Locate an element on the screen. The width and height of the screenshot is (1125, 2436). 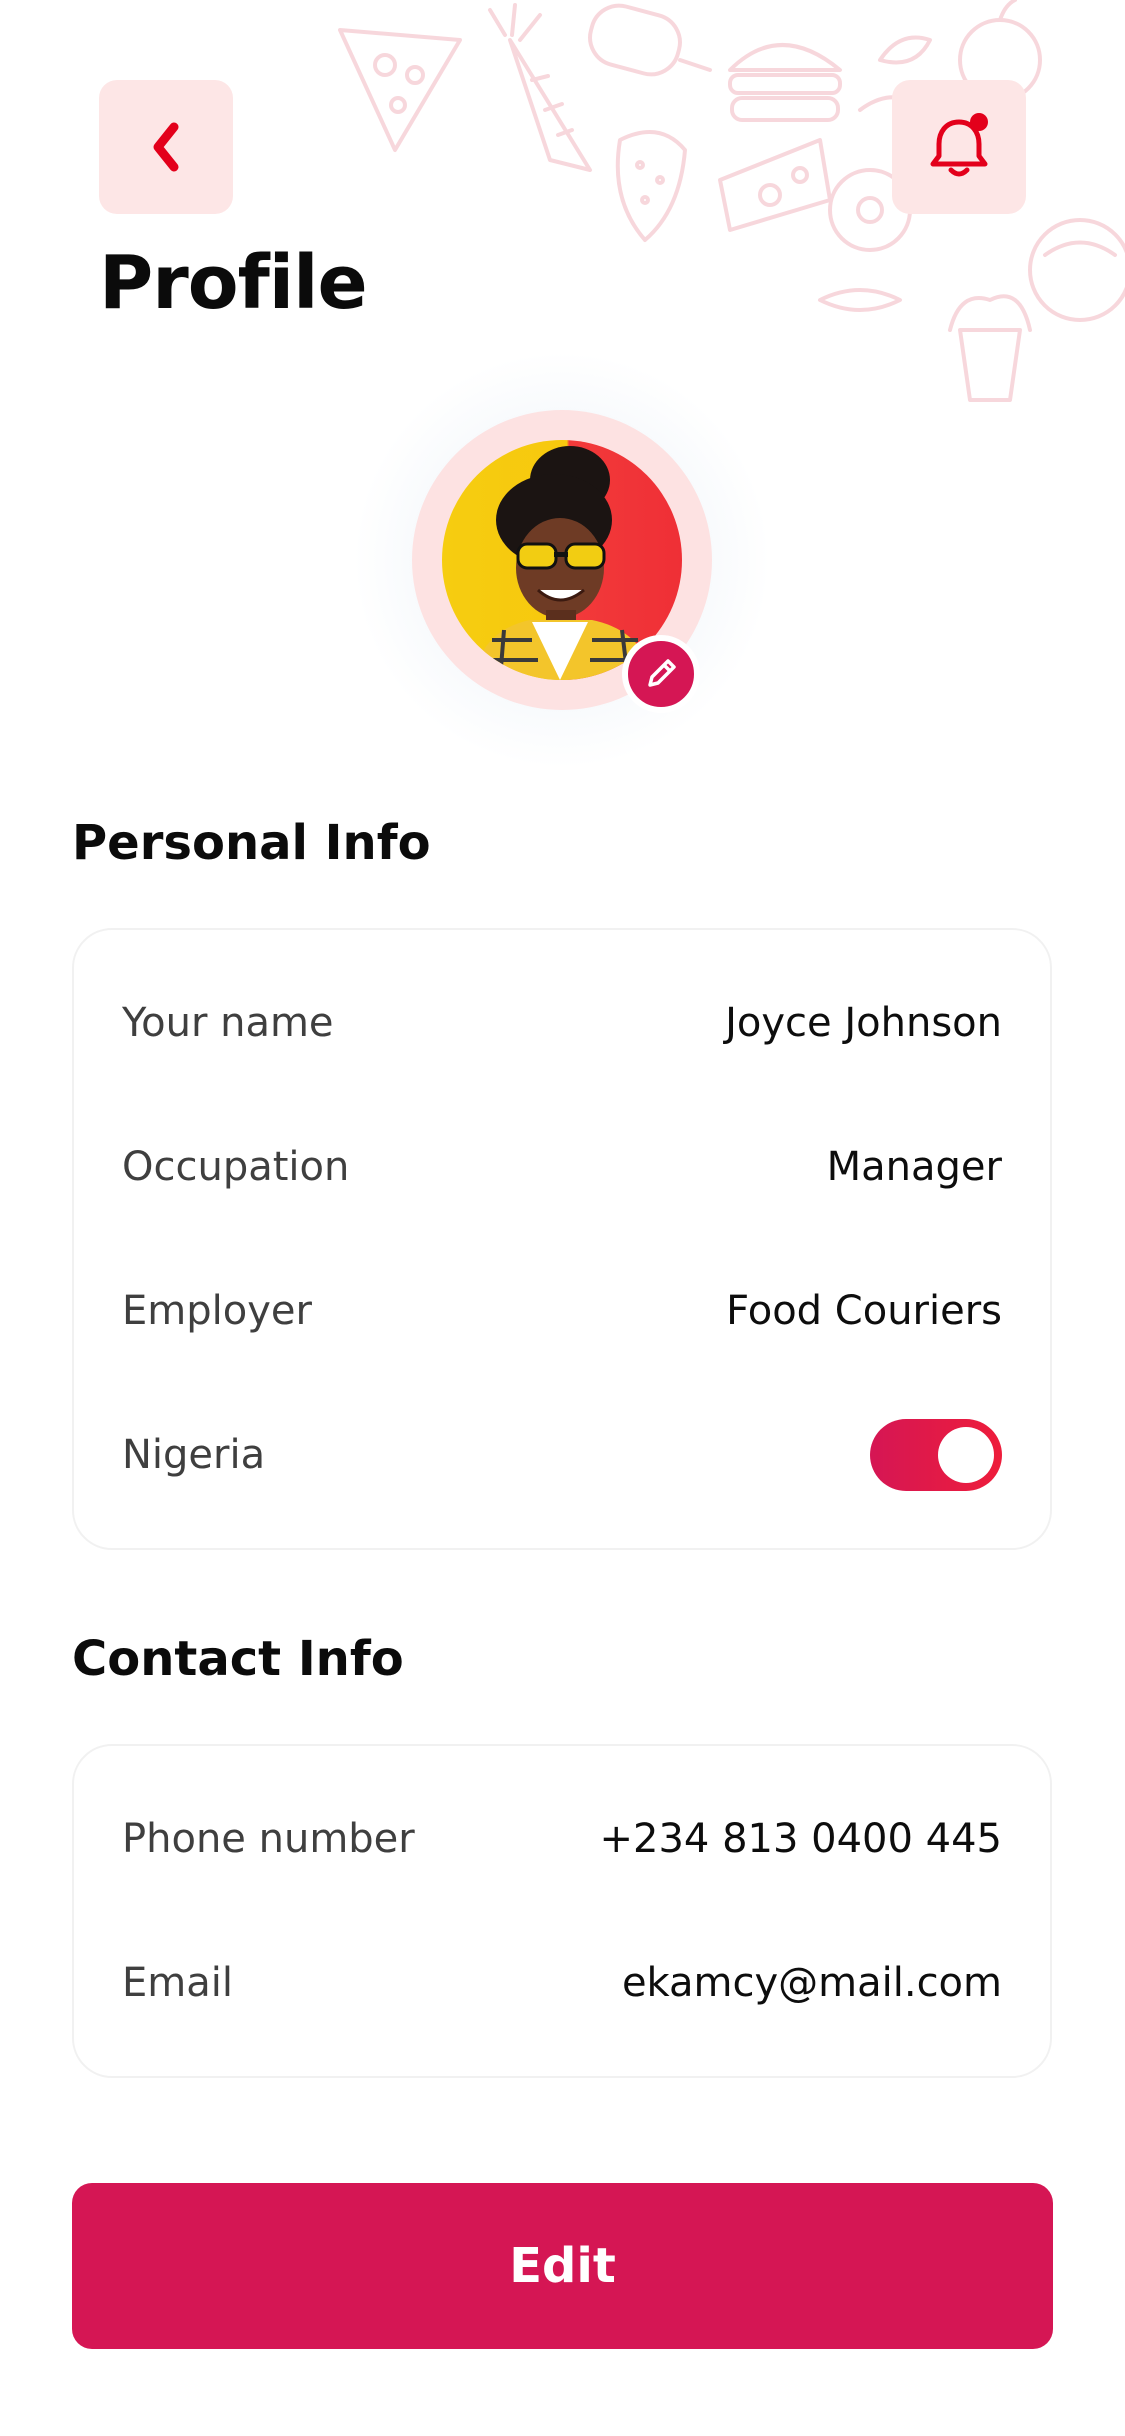
page-title: Profile is located at coordinates (233, 283).